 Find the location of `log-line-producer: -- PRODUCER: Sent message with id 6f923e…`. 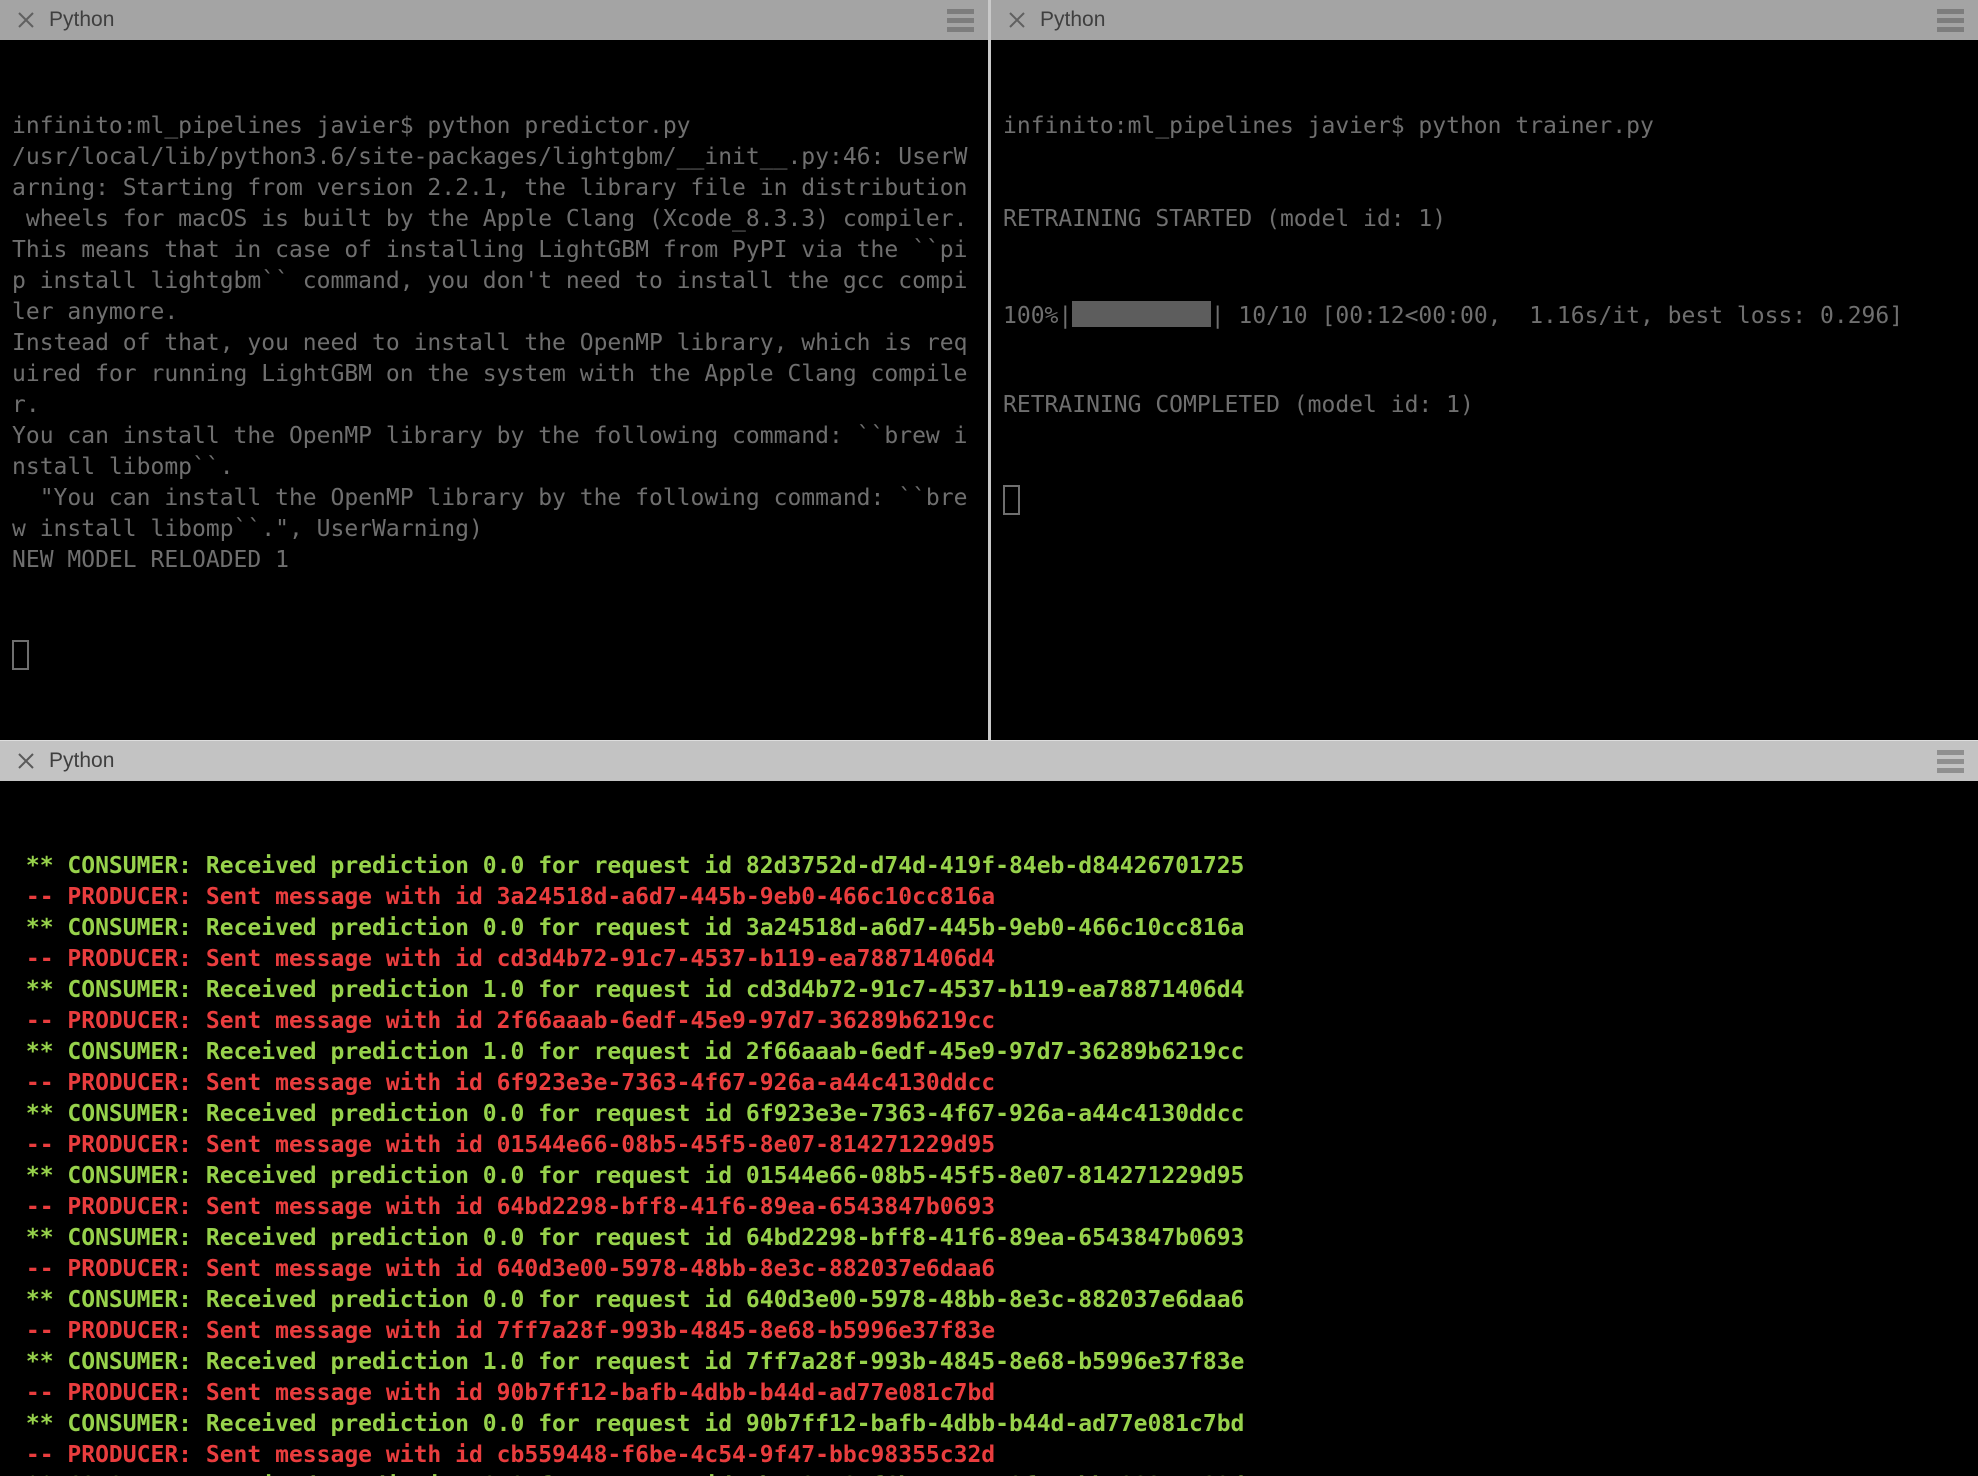

log-line-producer: -- PRODUCER: Sent message with id 6f923e… is located at coordinates (504, 1083).